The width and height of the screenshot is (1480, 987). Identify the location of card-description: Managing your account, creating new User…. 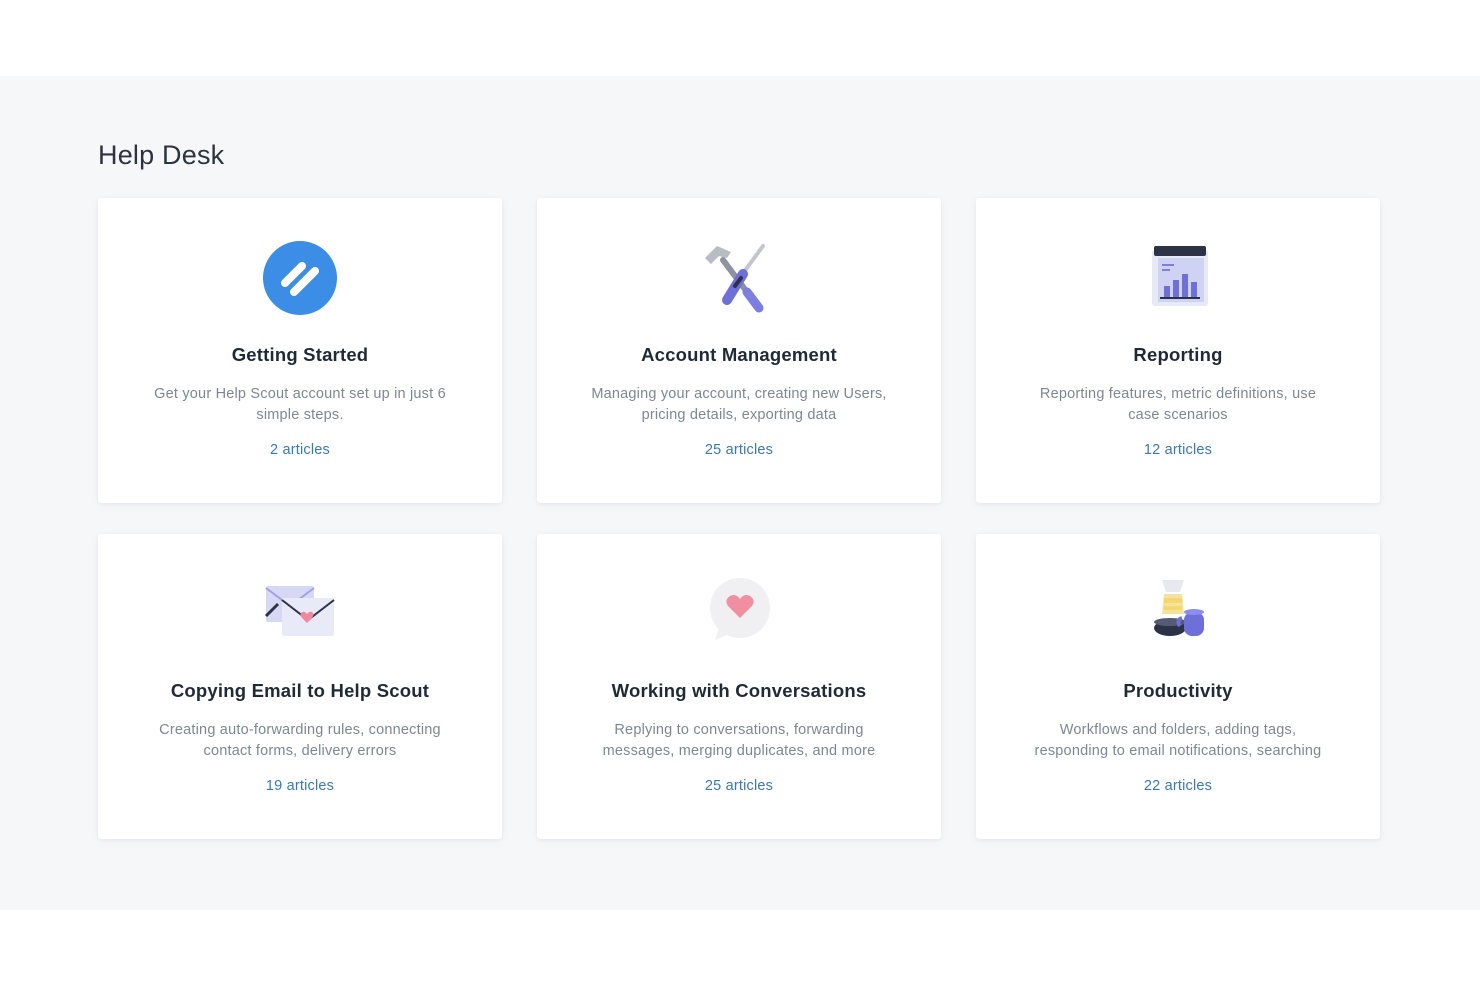
(739, 404).